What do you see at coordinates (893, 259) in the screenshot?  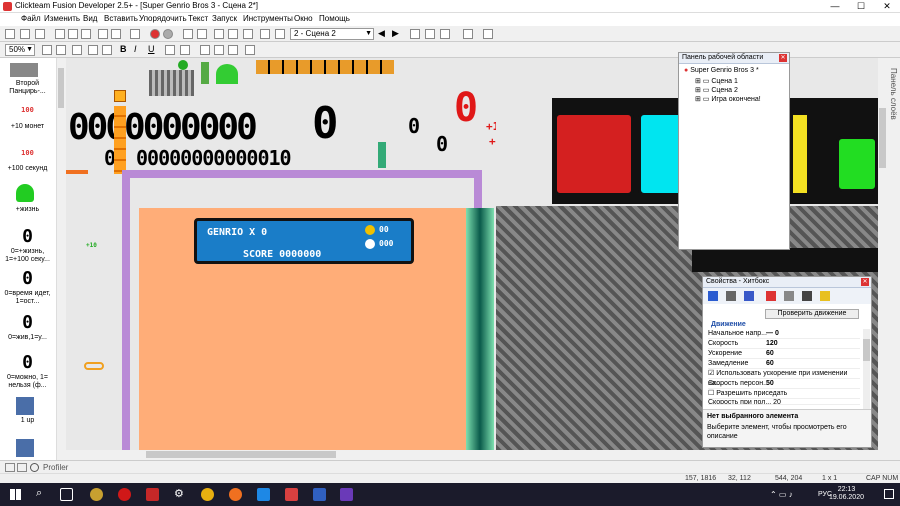 I see `layers-side-tab: Панель слоёв` at bounding box center [893, 259].